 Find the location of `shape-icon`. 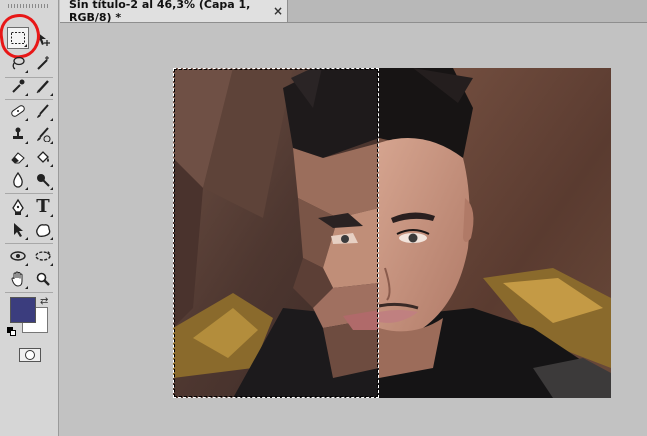

shape-icon is located at coordinates (43, 230).